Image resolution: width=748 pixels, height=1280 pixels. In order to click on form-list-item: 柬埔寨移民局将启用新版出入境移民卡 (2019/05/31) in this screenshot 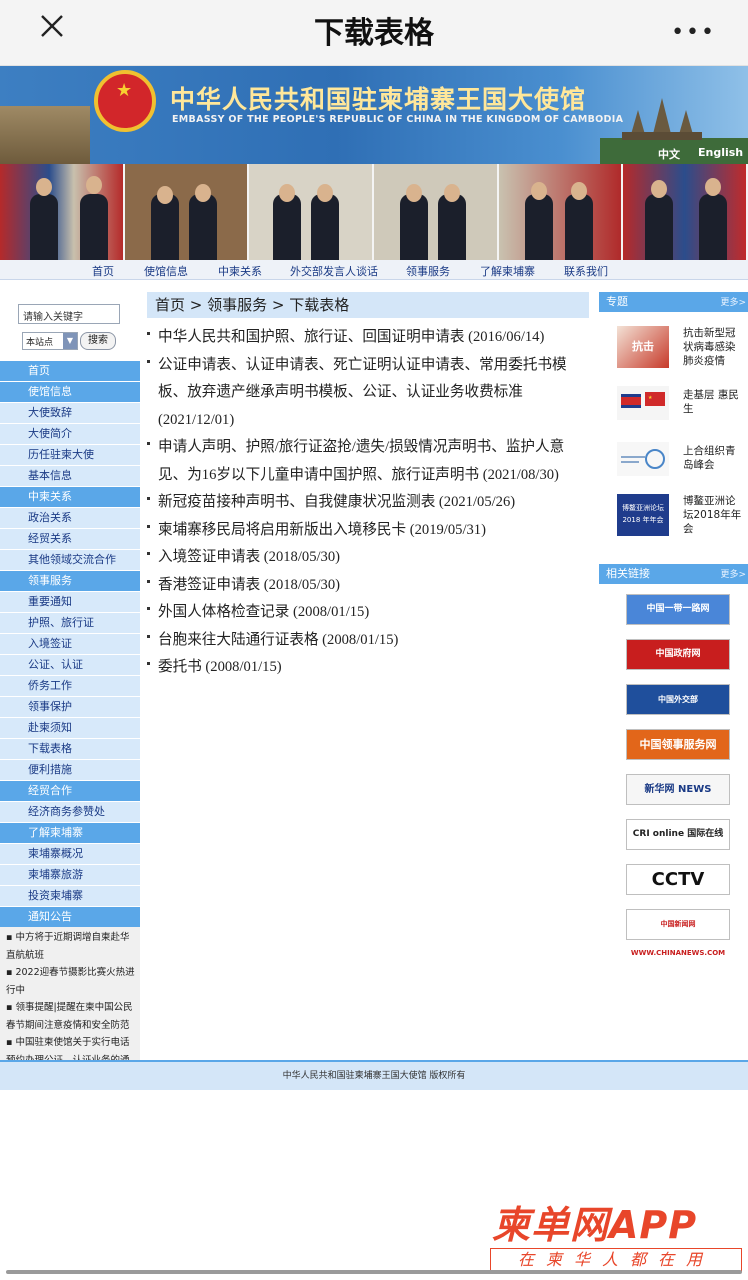, I will do `click(368, 531)`.